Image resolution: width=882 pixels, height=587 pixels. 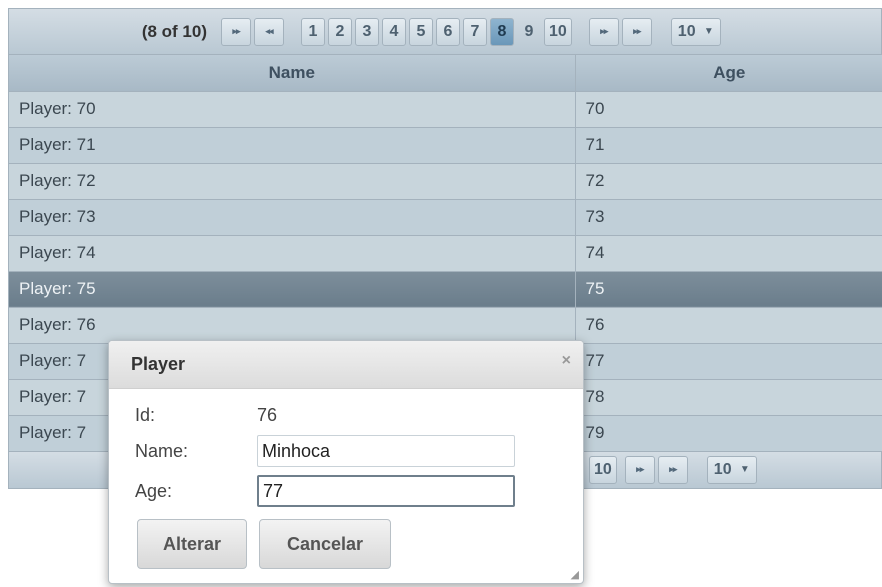 What do you see at coordinates (292, 289) in the screenshot?
I see `cell-name: Player: 75` at bounding box center [292, 289].